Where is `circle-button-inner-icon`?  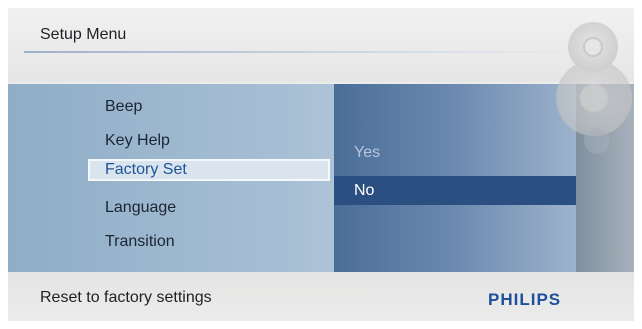
circle-button-inner-icon is located at coordinates (593, 47).